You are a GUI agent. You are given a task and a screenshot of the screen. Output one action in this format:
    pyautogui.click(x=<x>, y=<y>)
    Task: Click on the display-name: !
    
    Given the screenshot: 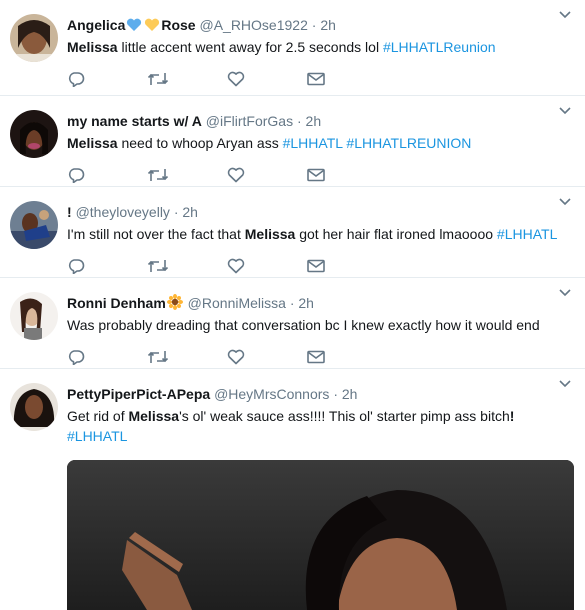 What is the action you would take?
    pyautogui.click(x=69, y=212)
    